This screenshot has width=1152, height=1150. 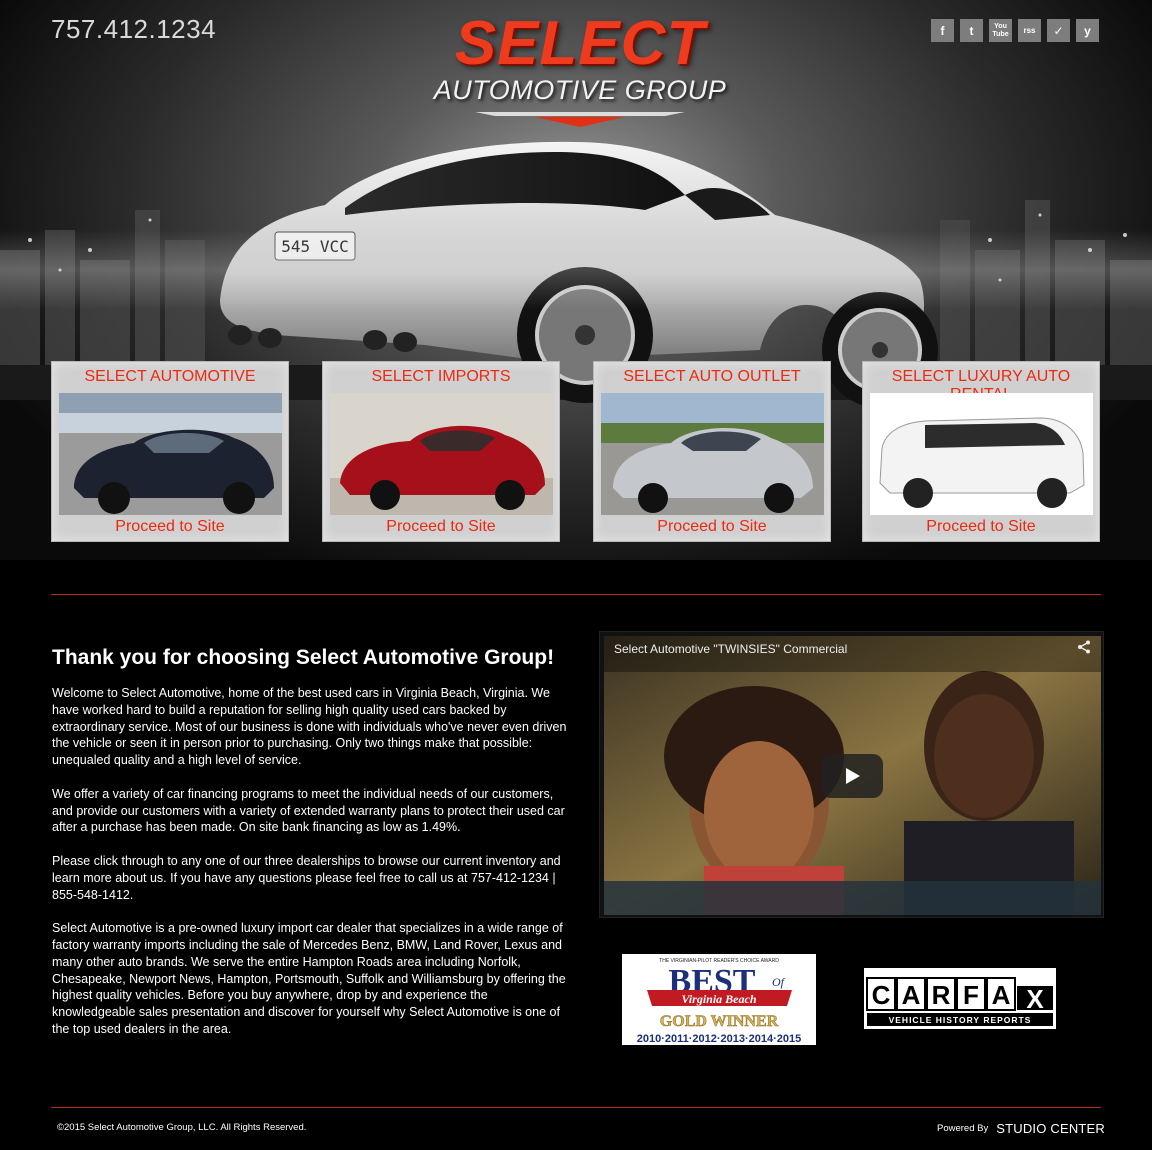 I want to click on twitter-icon: t, so click(x=971, y=30).